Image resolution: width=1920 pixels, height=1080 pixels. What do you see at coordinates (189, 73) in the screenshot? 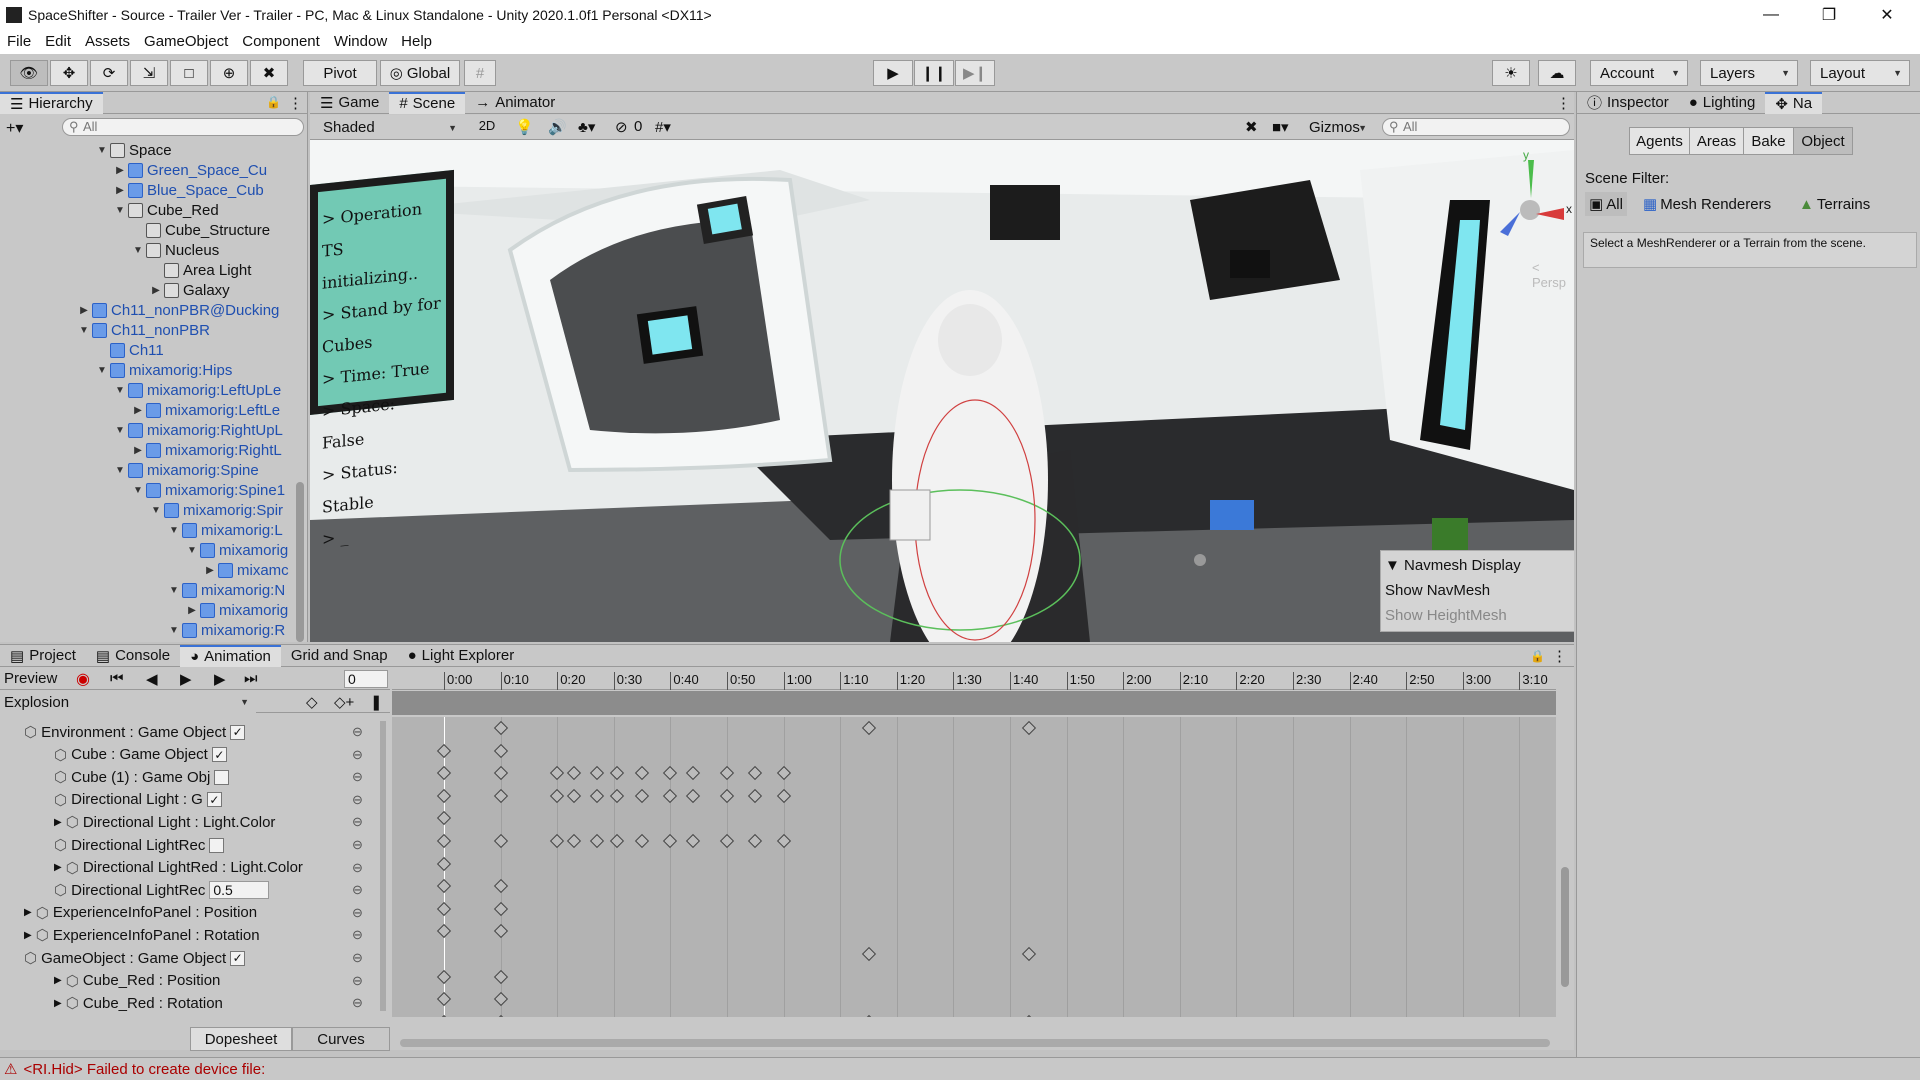
I see `rect-tool-button: □` at bounding box center [189, 73].